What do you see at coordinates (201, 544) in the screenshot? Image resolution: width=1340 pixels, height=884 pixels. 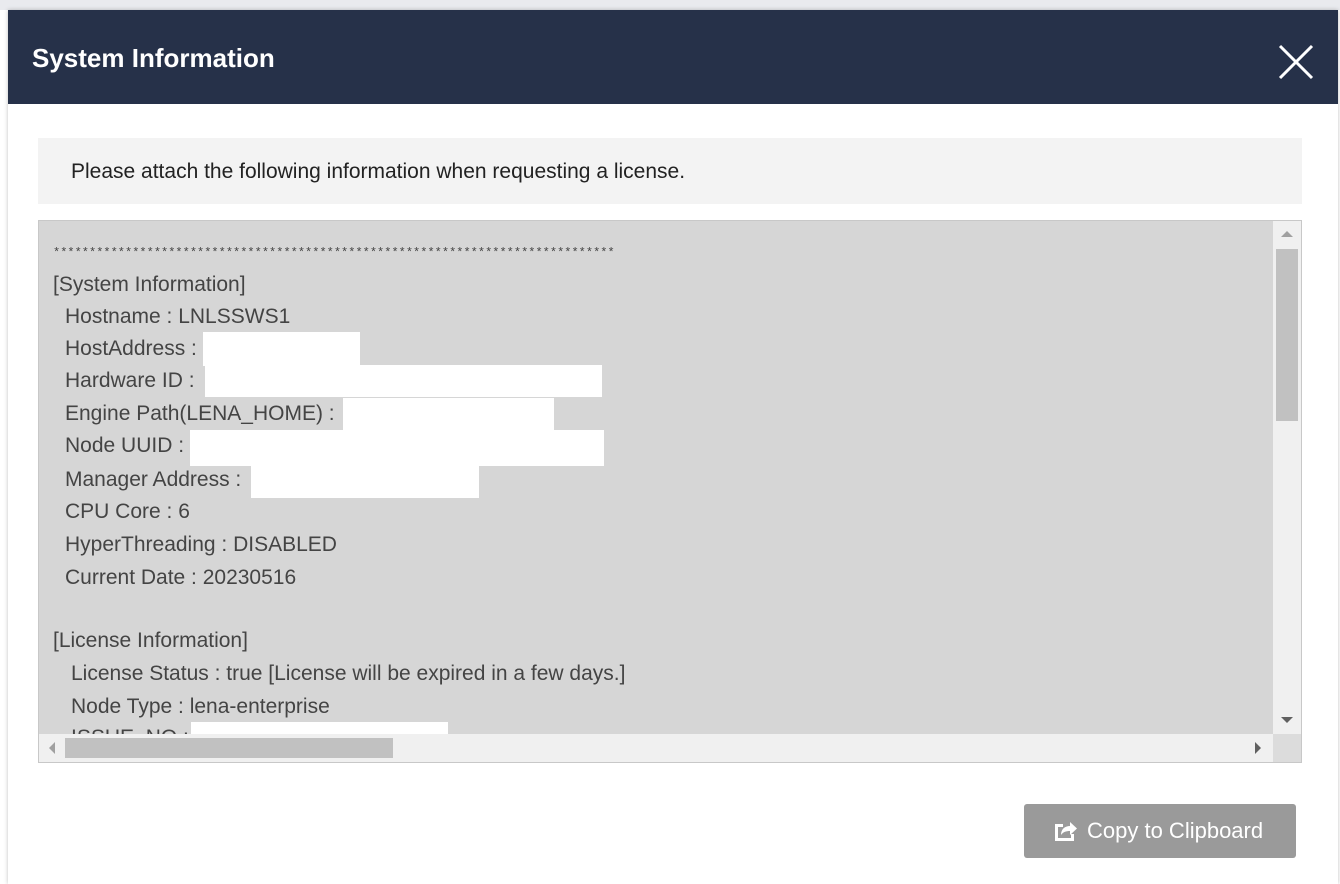 I see `hyperthreading-line: HyperThreading : DISABLED` at bounding box center [201, 544].